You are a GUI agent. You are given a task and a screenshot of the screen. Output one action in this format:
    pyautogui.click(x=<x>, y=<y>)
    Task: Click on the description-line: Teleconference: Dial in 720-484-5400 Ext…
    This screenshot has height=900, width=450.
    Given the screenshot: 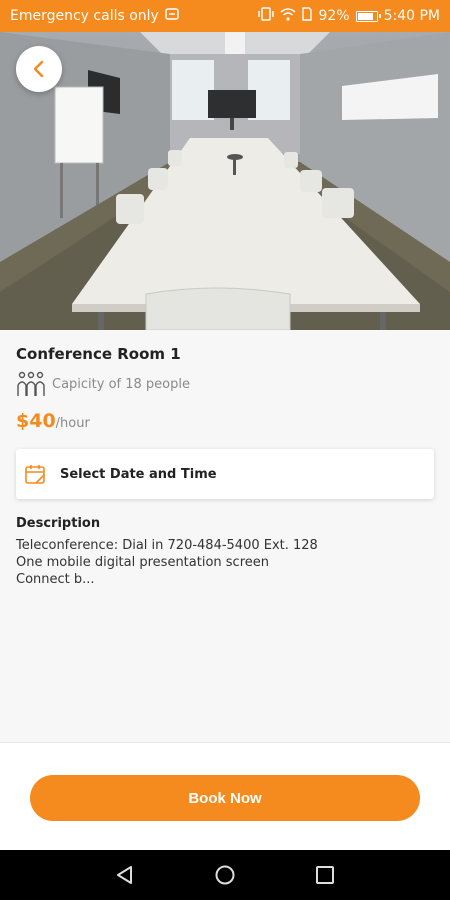 What is the action you would take?
    pyautogui.click(x=167, y=545)
    